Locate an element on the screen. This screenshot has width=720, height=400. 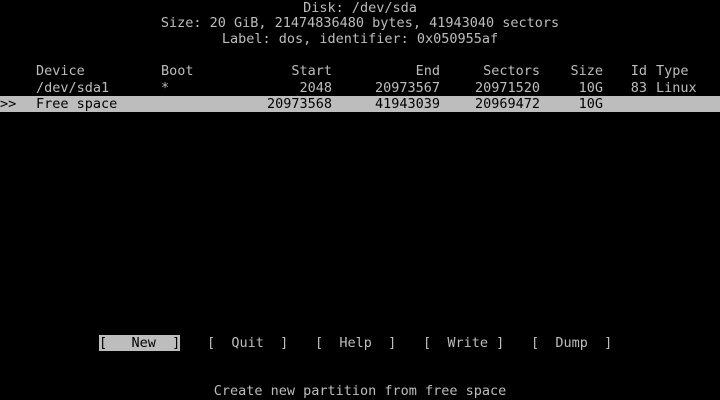
col-device-header: Device is located at coordinates (60, 71).